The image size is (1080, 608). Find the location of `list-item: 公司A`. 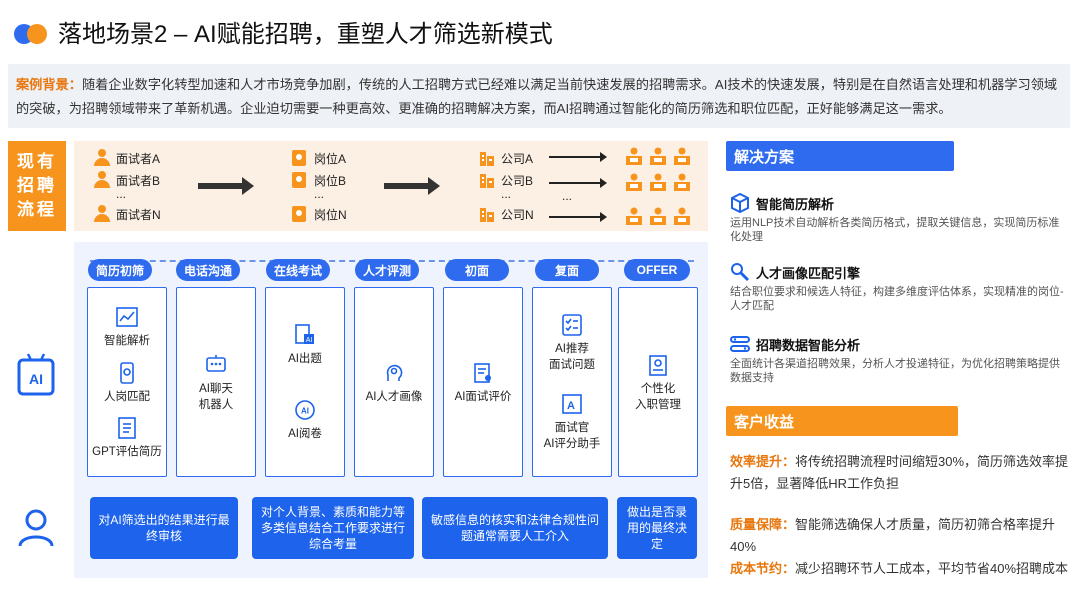

list-item: 公司A is located at coordinates (506, 158).